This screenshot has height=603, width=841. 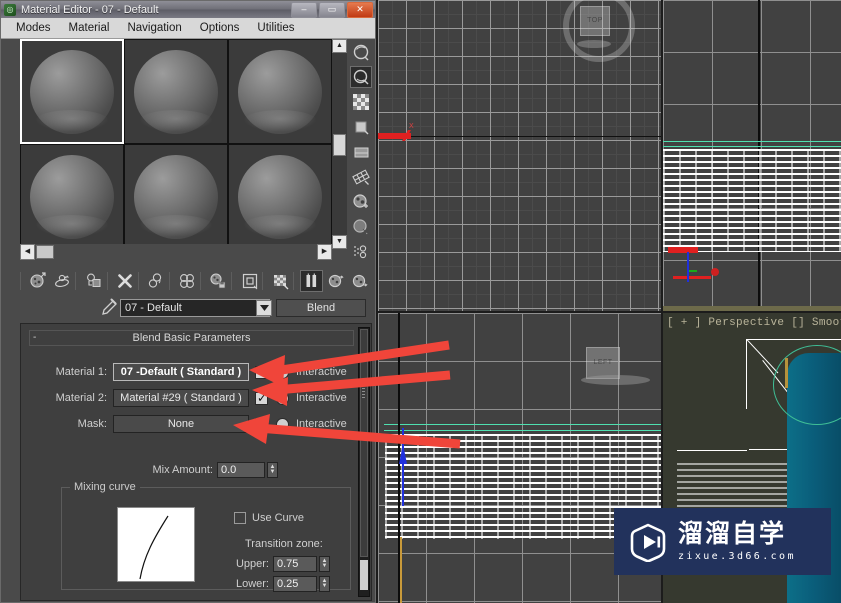 What do you see at coordinates (295, 564) in the screenshot?
I see `upper-field: 0.75` at bounding box center [295, 564].